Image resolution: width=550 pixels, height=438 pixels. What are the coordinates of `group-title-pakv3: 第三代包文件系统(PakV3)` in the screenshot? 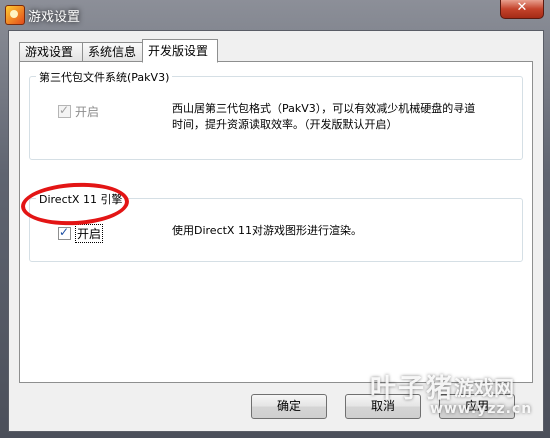 It's located at (104, 77).